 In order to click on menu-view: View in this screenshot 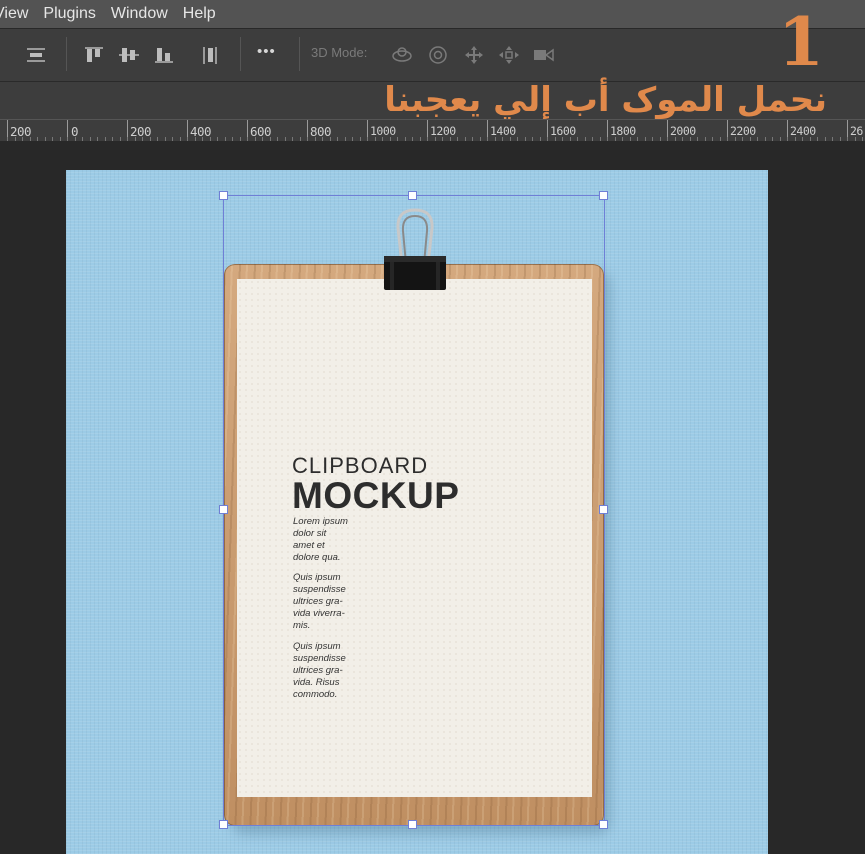, I will do `click(14, 14)`.